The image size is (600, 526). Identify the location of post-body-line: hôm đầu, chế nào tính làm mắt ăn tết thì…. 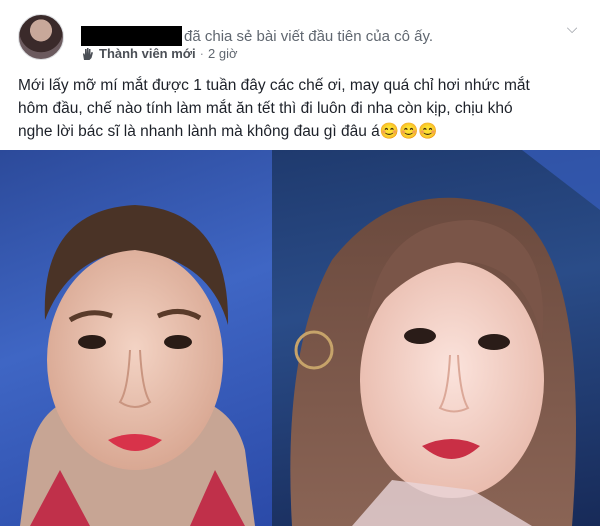
(265, 108).